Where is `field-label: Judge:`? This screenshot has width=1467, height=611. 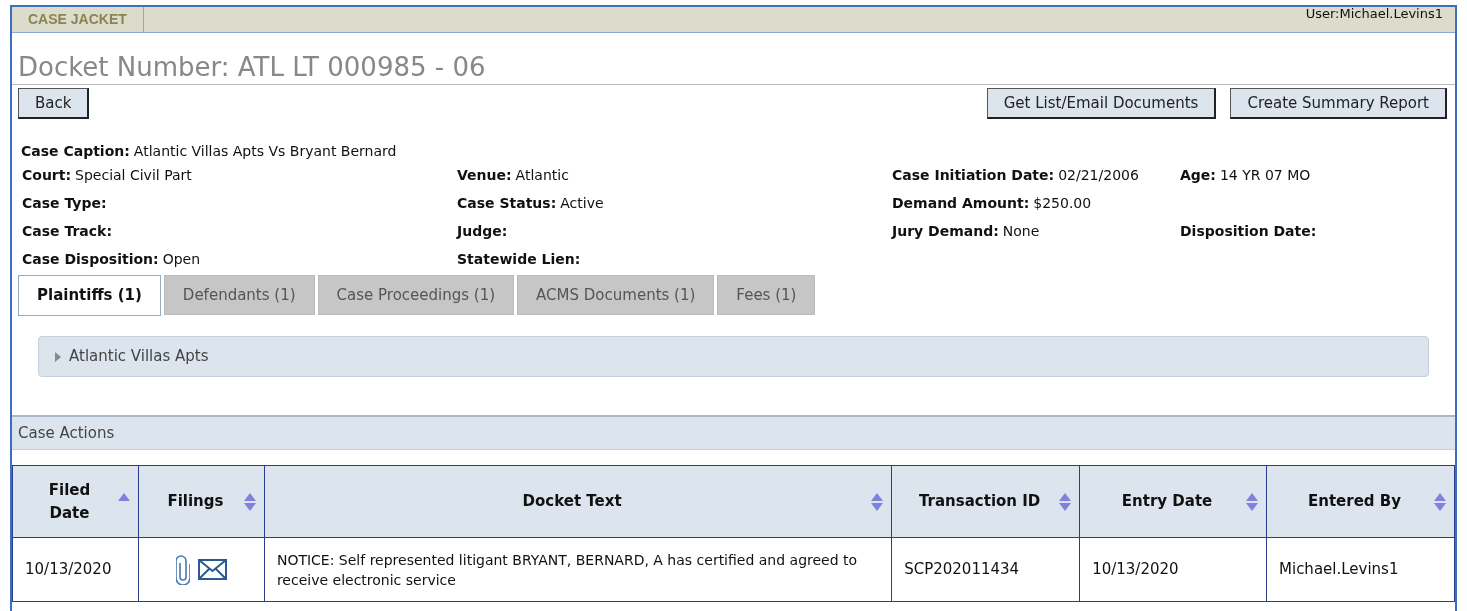
field-label: Judge: is located at coordinates (482, 231).